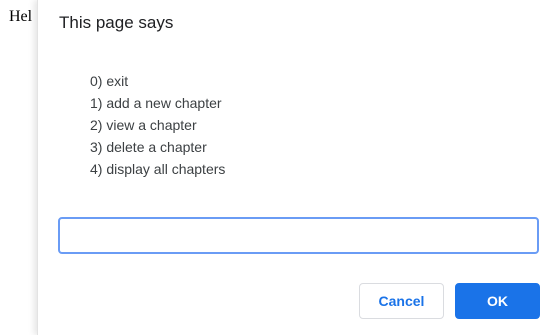 This screenshot has height=335, width=551. I want to click on menu-option-add-chapter: 1) add a new chapter, so click(156, 103).